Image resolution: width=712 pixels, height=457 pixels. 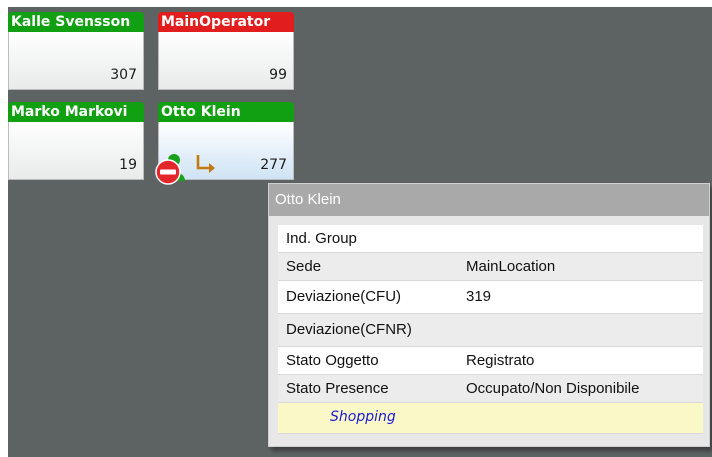 What do you see at coordinates (226, 61) in the screenshot?
I see `user-tile-body: 99` at bounding box center [226, 61].